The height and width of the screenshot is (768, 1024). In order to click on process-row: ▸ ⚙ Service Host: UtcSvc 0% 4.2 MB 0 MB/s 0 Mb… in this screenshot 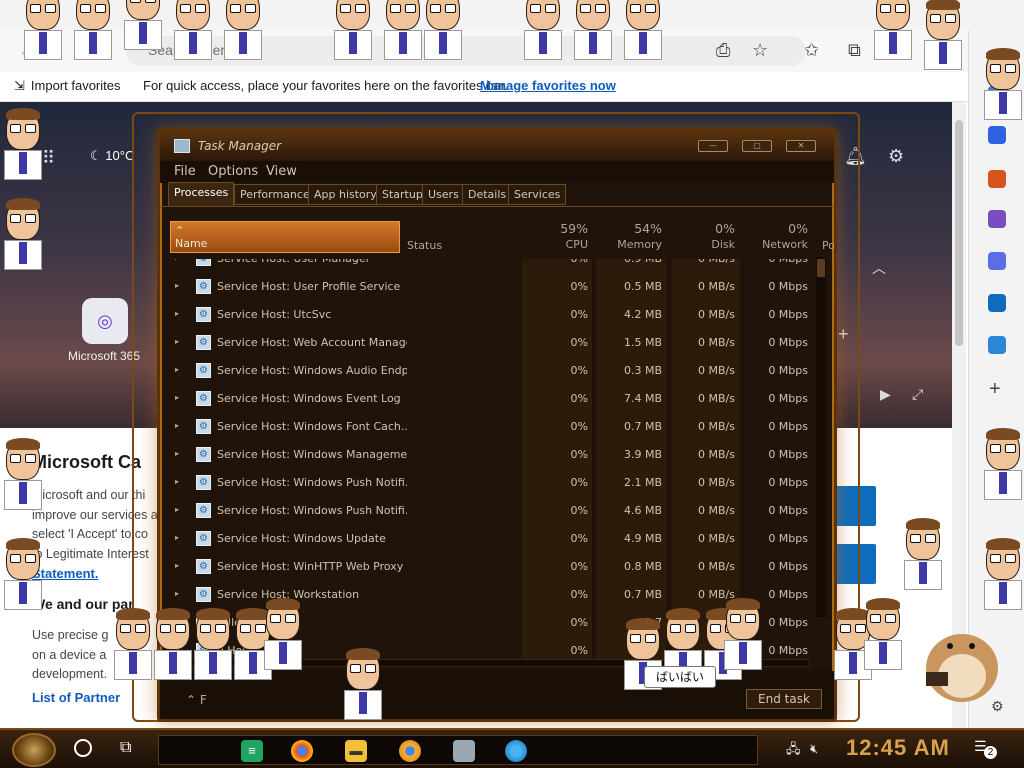, I will do `click(490, 315)`.